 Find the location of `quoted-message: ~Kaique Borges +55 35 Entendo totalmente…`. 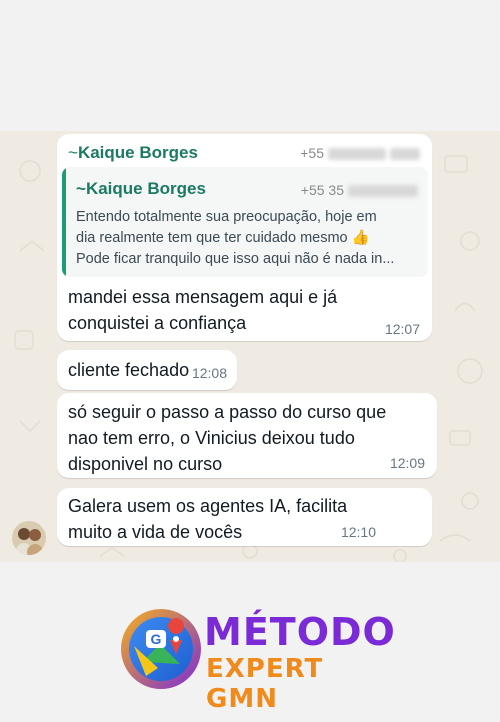

quoted-message: ~Kaique Borges +55 35 Entendo totalmente… is located at coordinates (245, 222).